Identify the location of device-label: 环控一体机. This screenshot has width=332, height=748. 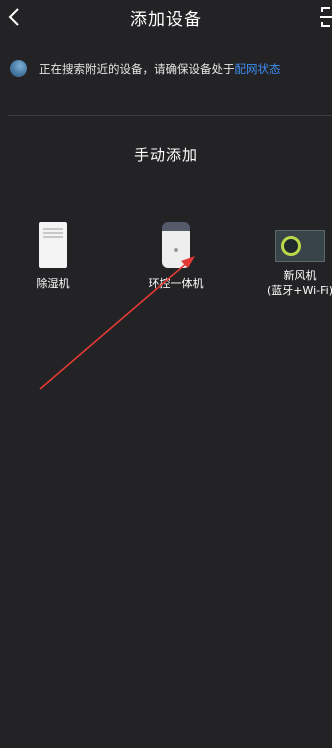
(176, 283).